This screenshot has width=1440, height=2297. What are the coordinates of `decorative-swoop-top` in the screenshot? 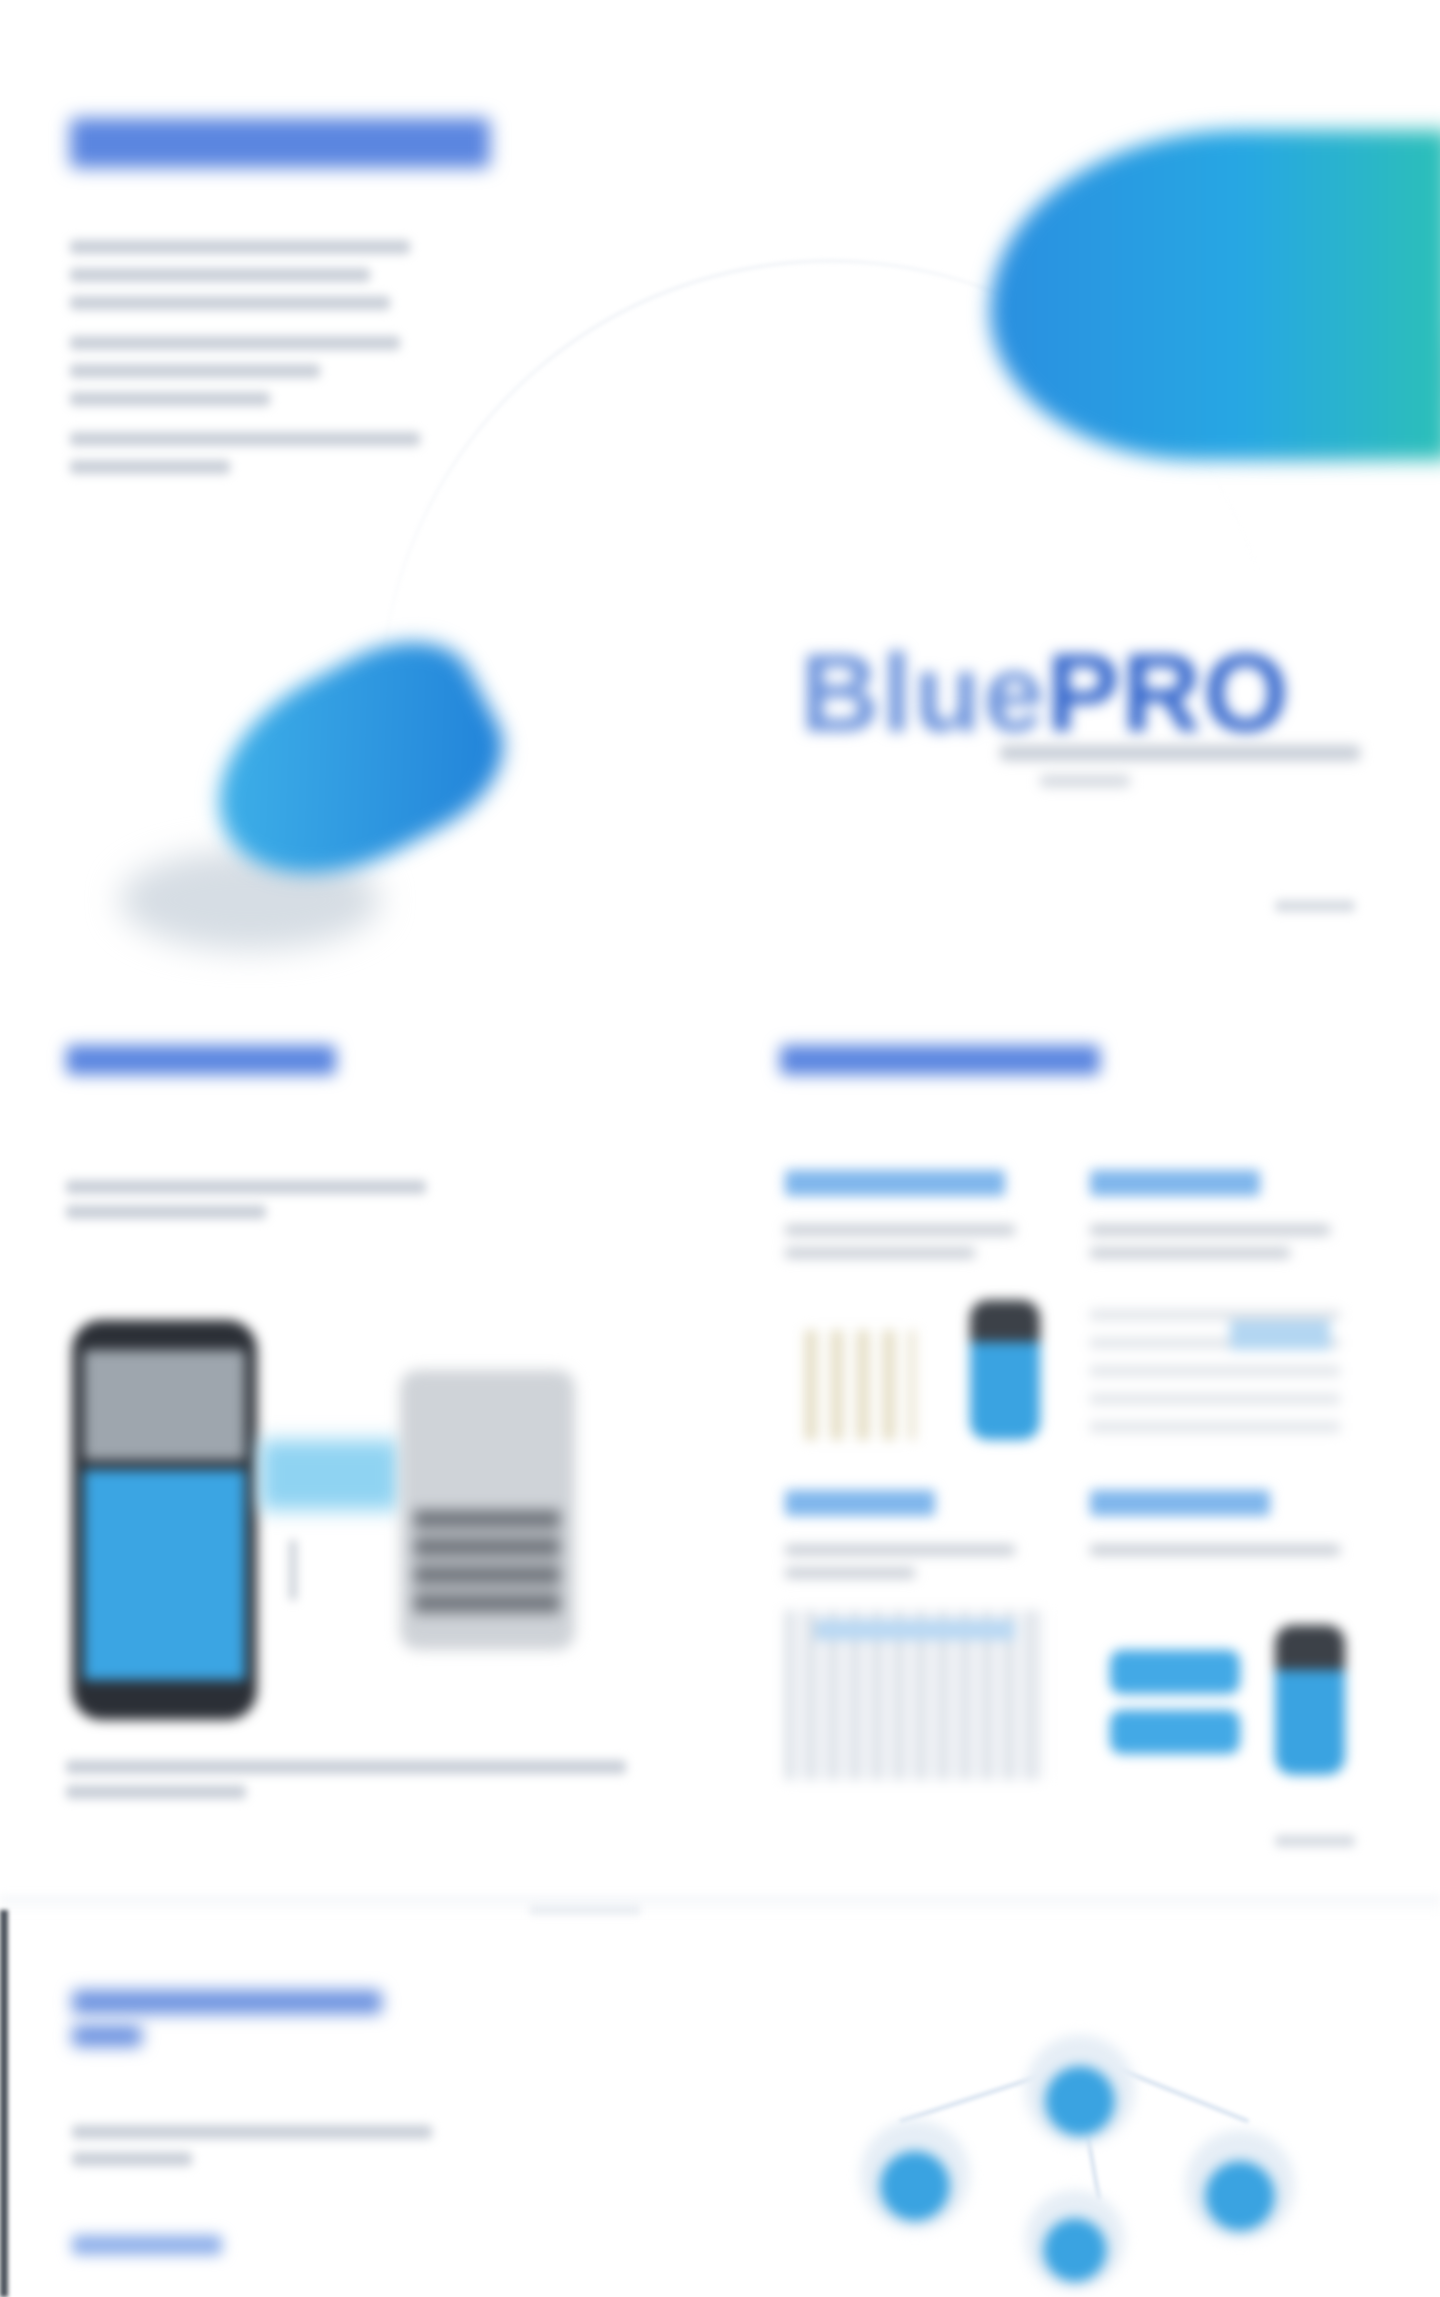 It's located at (1215, 295).